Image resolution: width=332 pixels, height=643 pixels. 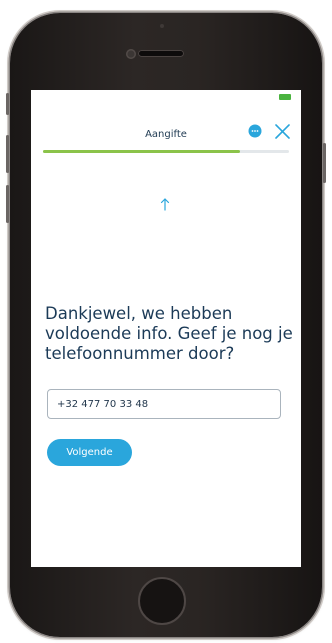 I want to click on close-icon, so click(x=282, y=131).